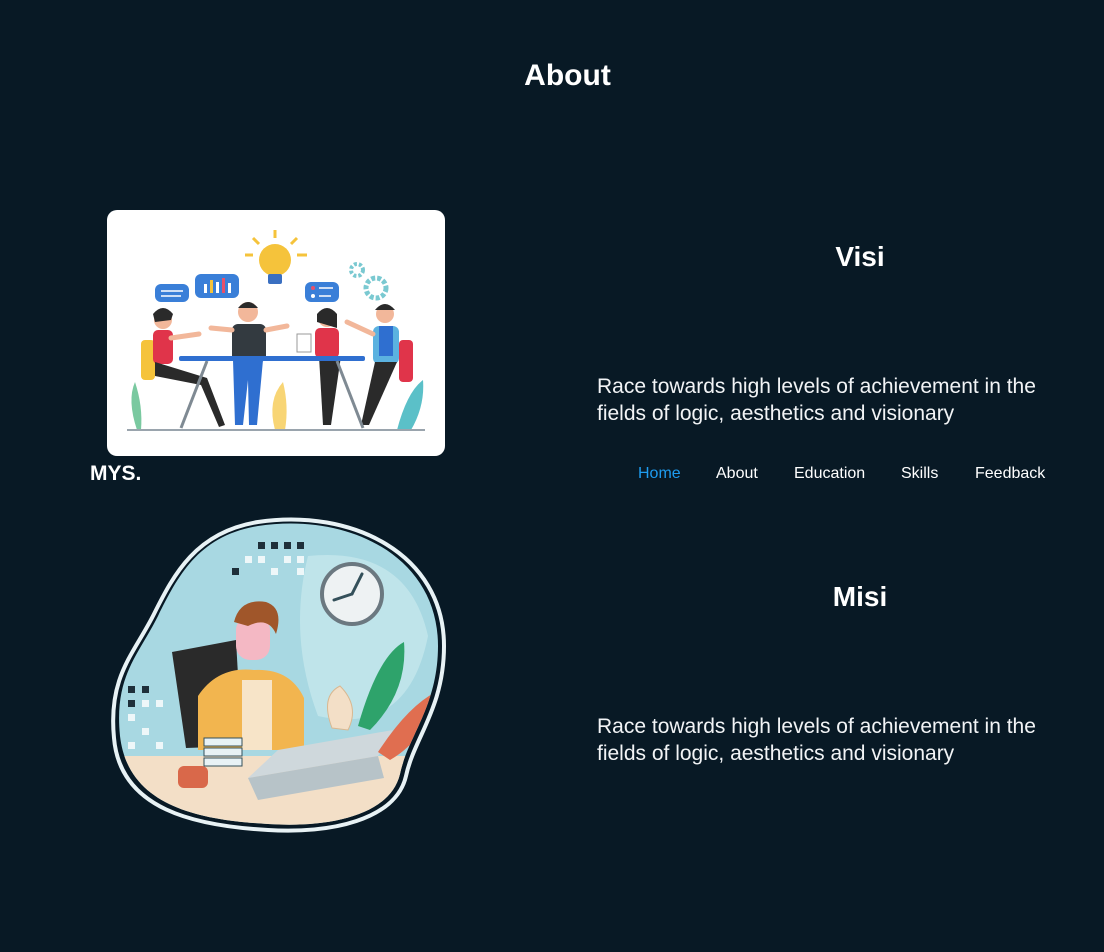 The height and width of the screenshot is (952, 1104). Describe the element at coordinates (369, 281) in the screenshot. I see `gear-icon` at that location.